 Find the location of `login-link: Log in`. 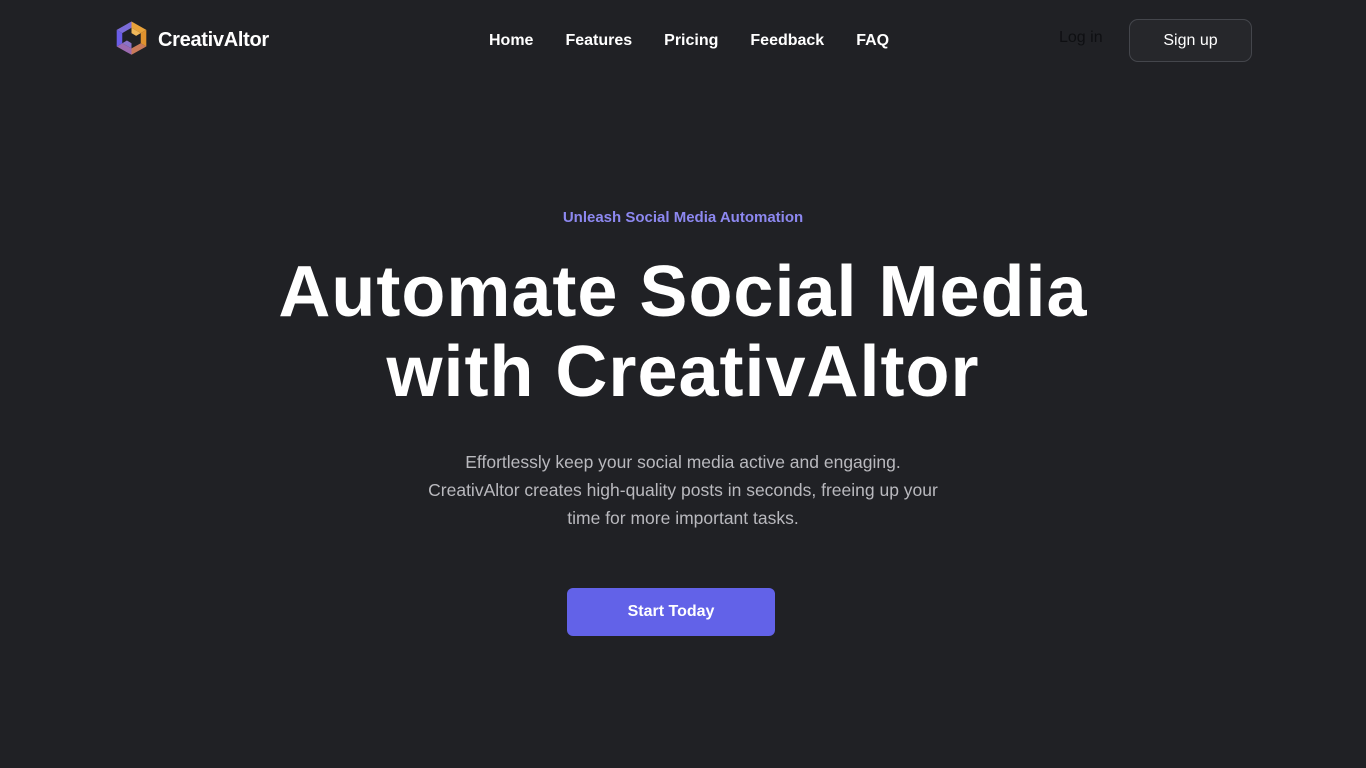

login-link: Log in is located at coordinates (1081, 38).